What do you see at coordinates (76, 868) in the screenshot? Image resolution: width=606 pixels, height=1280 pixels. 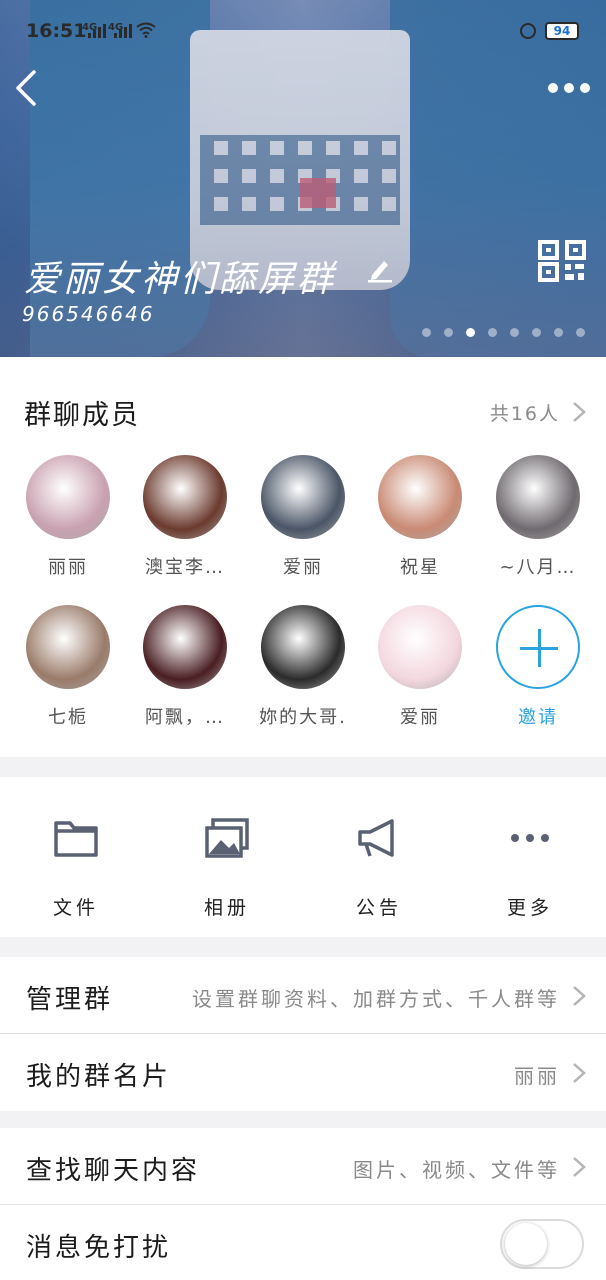 I see `files-button: 文件` at bounding box center [76, 868].